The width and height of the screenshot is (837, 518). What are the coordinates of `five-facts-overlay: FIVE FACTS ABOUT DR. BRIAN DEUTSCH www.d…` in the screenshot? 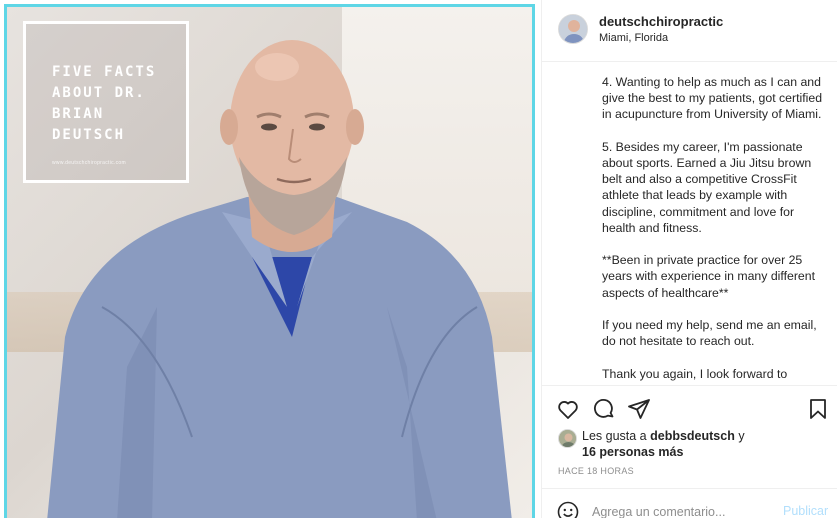 It's located at (106, 102).